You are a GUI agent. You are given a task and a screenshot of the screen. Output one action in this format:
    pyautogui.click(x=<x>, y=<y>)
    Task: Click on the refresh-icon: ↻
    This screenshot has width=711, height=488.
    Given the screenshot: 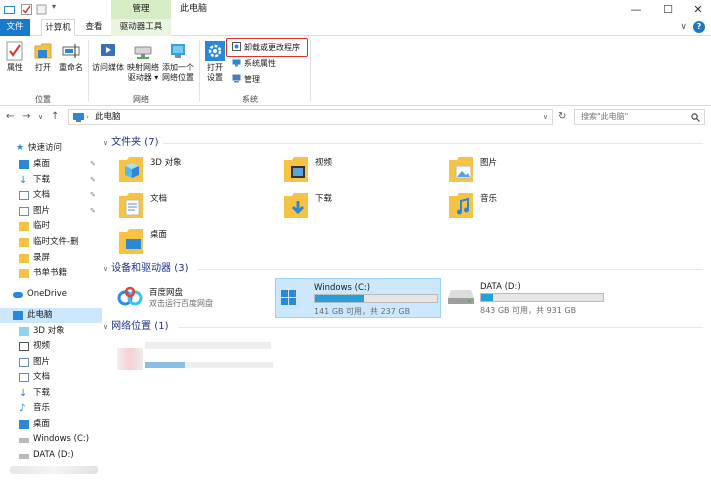 What is the action you would take?
    pyautogui.click(x=562, y=117)
    